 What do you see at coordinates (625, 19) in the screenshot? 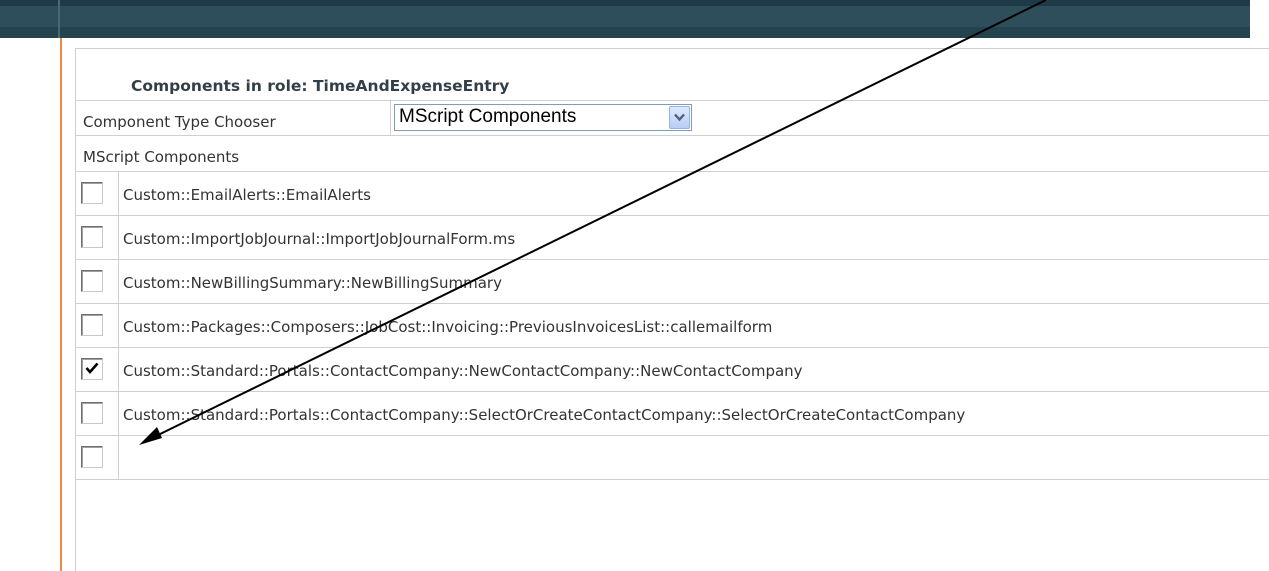
I see `top-header-bar` at bounding box center [625, 19].